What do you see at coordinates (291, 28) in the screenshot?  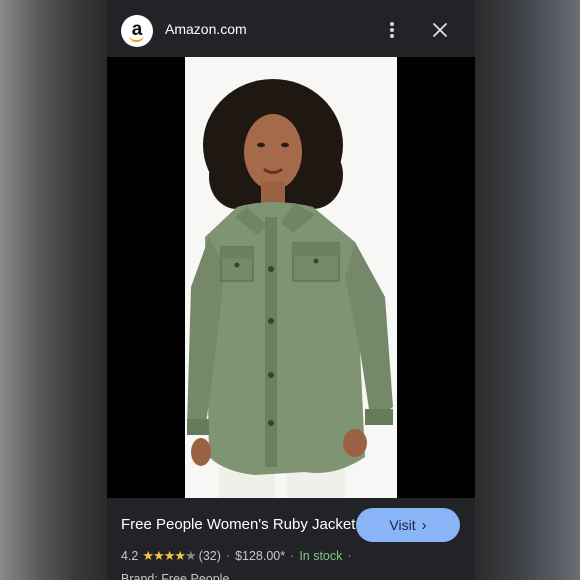 I see `preview-header: a Amazon.com` at bounding box center [291, 28].